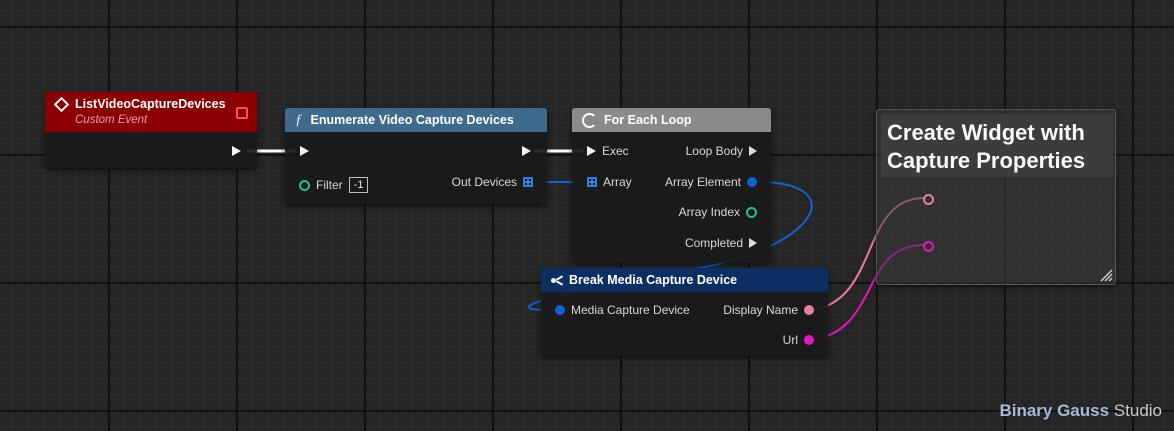 Image resolution: width=1174 pixels, height=431 pixels. What do you see at coordinates (615, 151) in the screenshot?
I see `exec-label: Exec` at bounding box center [615, 151].